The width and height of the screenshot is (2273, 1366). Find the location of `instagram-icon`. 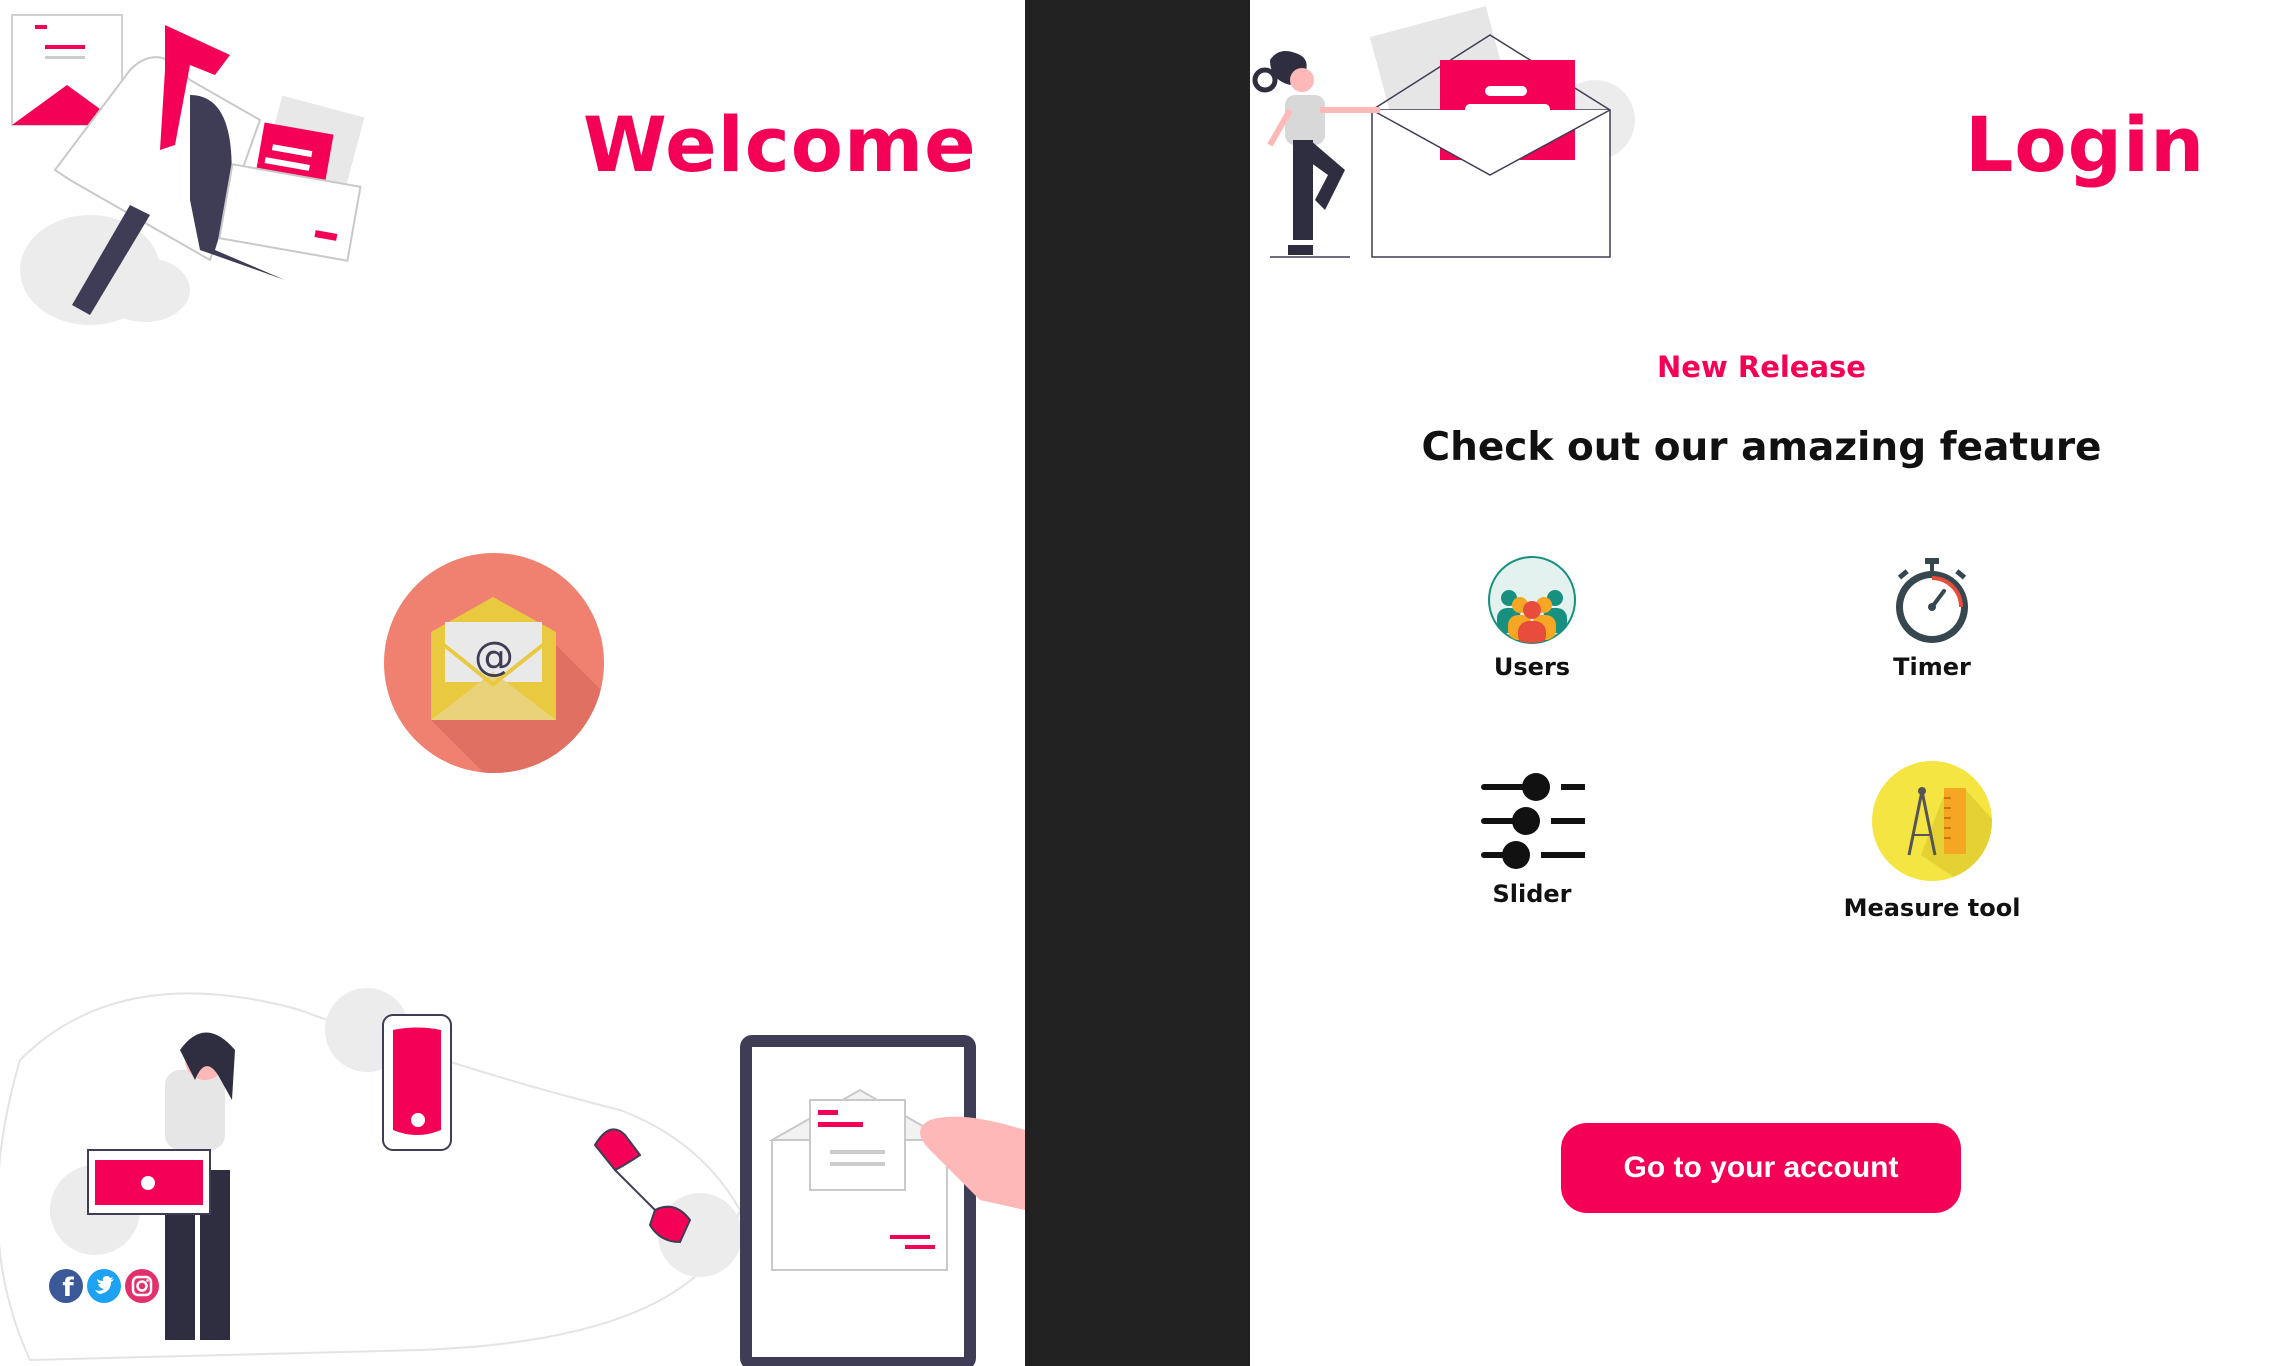

instagram-icon is located at coordinates (142, 1286).